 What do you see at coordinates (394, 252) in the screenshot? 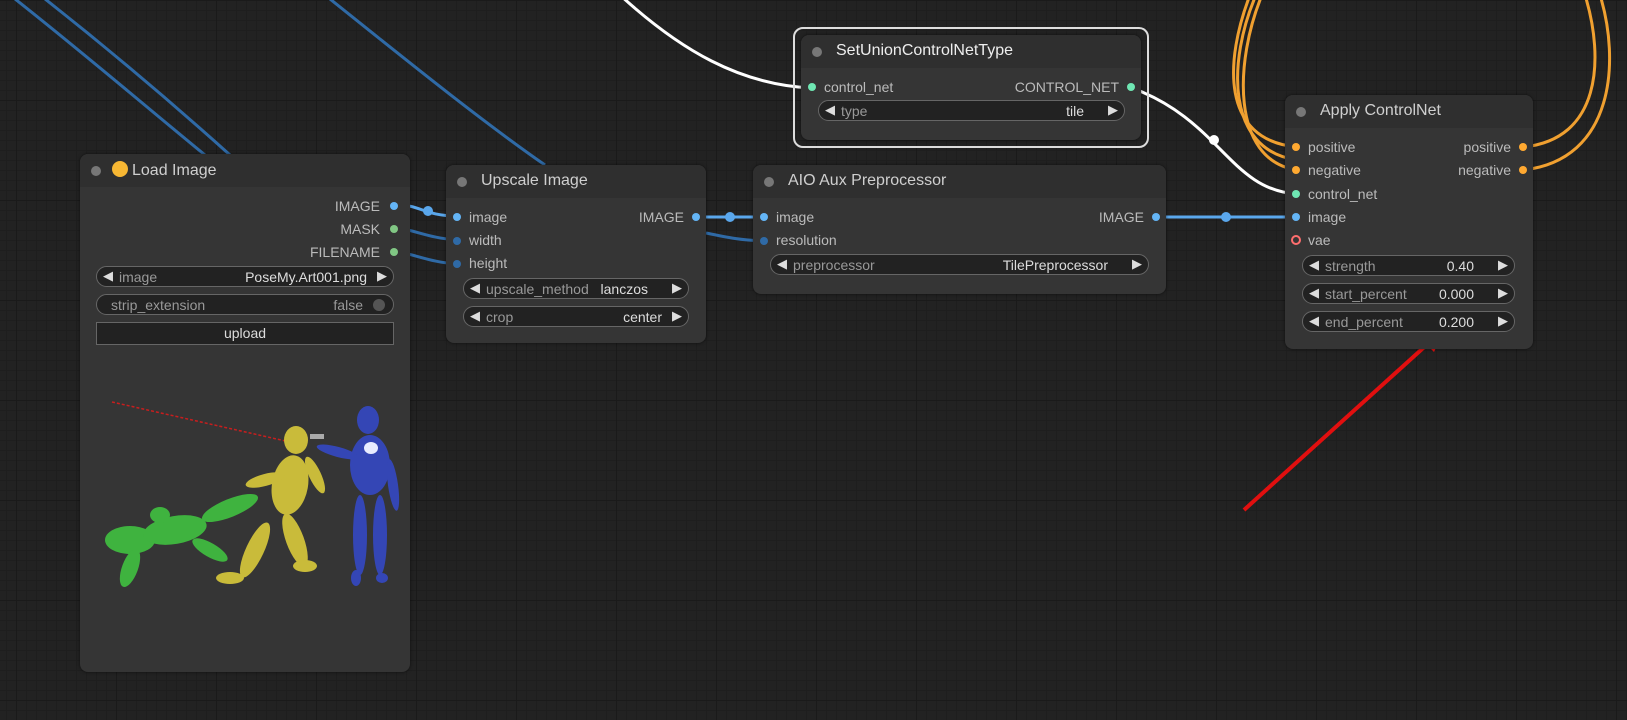
I see `output-filename-pin` at bounding box center [394, 252].